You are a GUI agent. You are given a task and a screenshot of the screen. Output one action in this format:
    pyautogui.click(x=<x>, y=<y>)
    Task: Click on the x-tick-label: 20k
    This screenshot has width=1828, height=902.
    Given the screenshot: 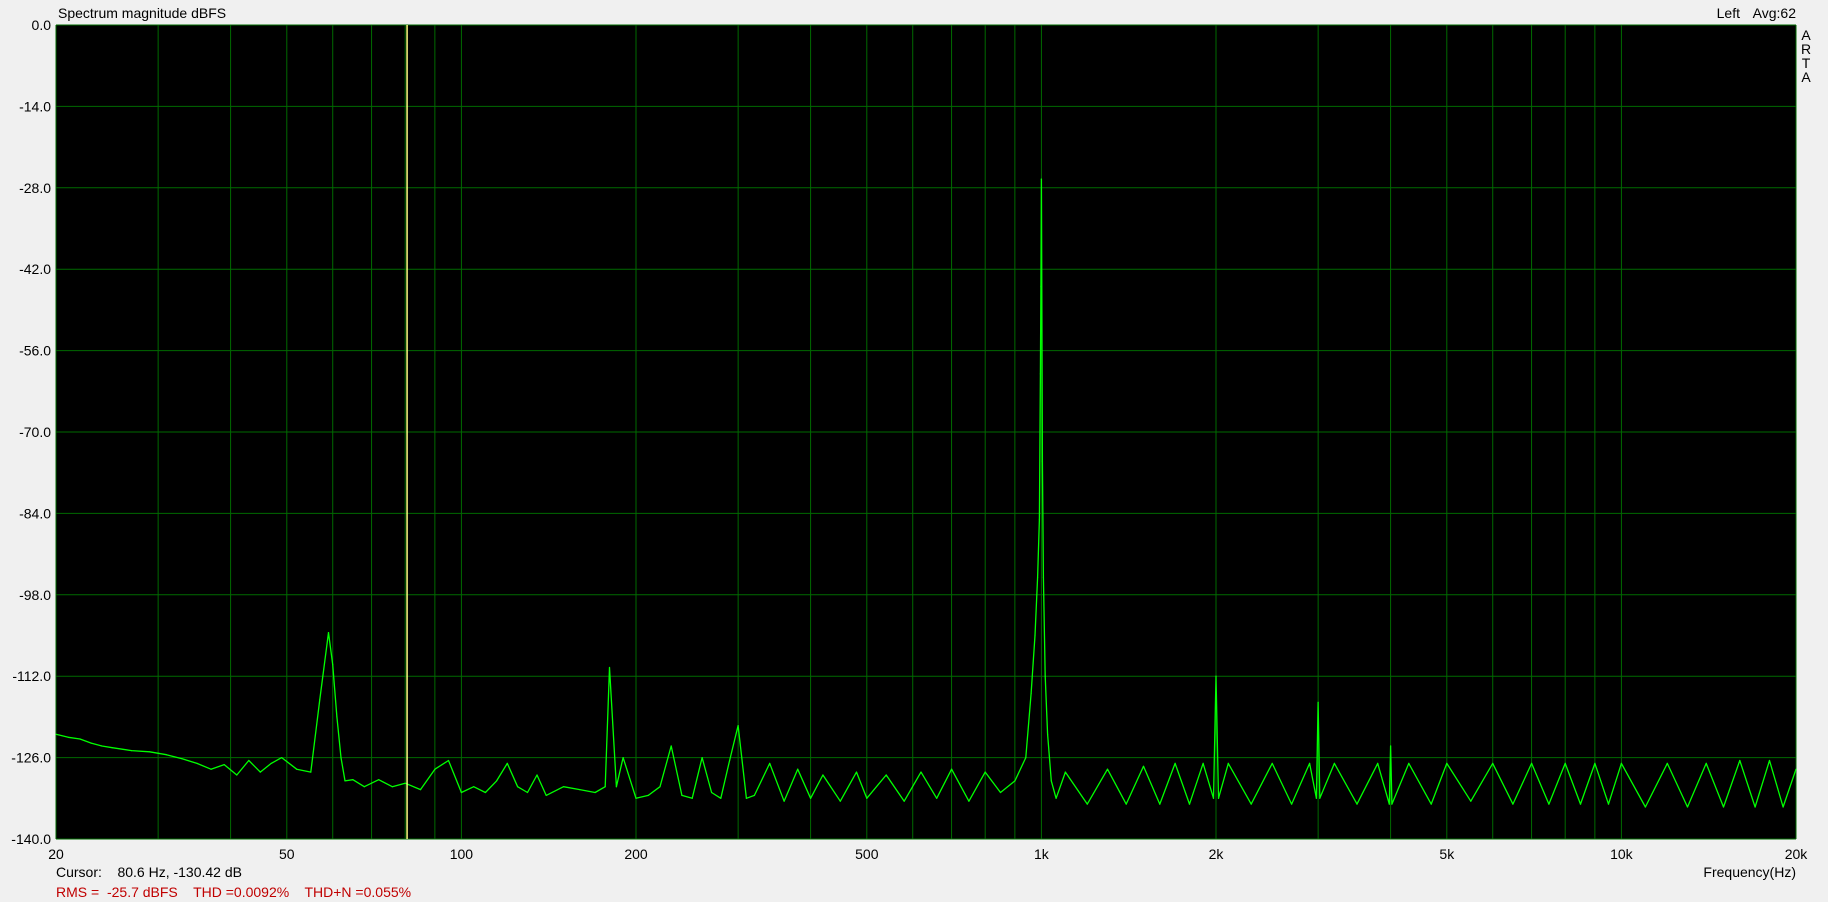 What is the action you would take?
    pyautogui.click(x=1797, y=854)
    